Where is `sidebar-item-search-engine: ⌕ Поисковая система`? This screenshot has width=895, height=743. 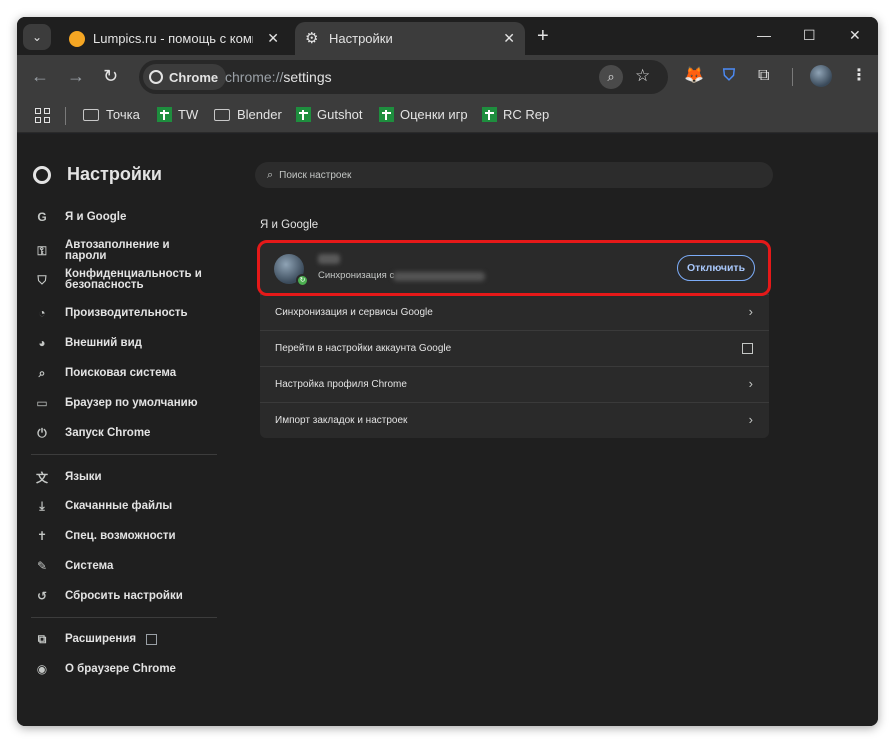
sidebar-item-search-engine: ⌕ Поисковая система is located at coordinates (117, 373).